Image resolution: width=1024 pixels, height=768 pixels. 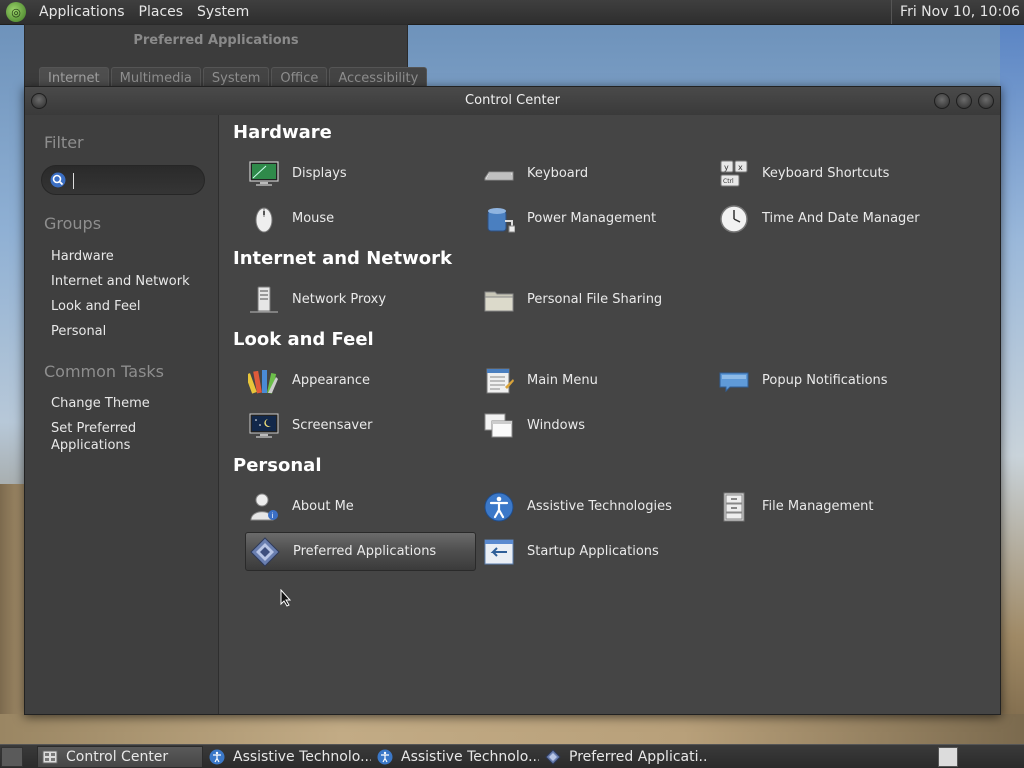 I want to click on svg-text: i, so click(x=273, y=516).